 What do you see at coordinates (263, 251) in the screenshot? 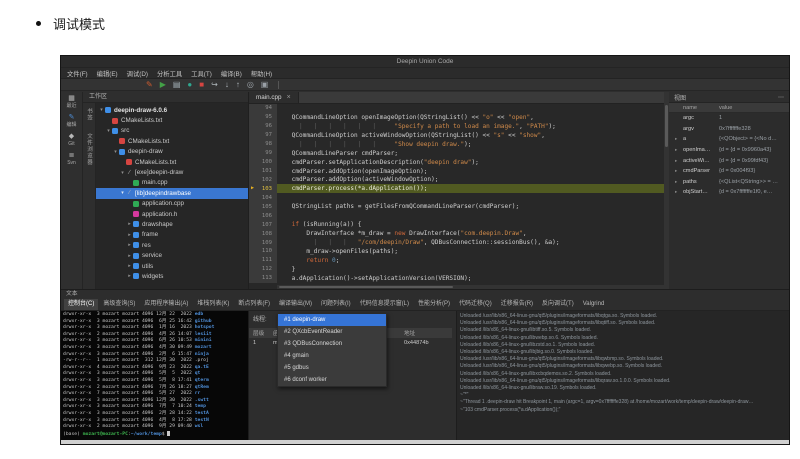
I see `gutter-line-number: 110` at bounding box center [263, 251].